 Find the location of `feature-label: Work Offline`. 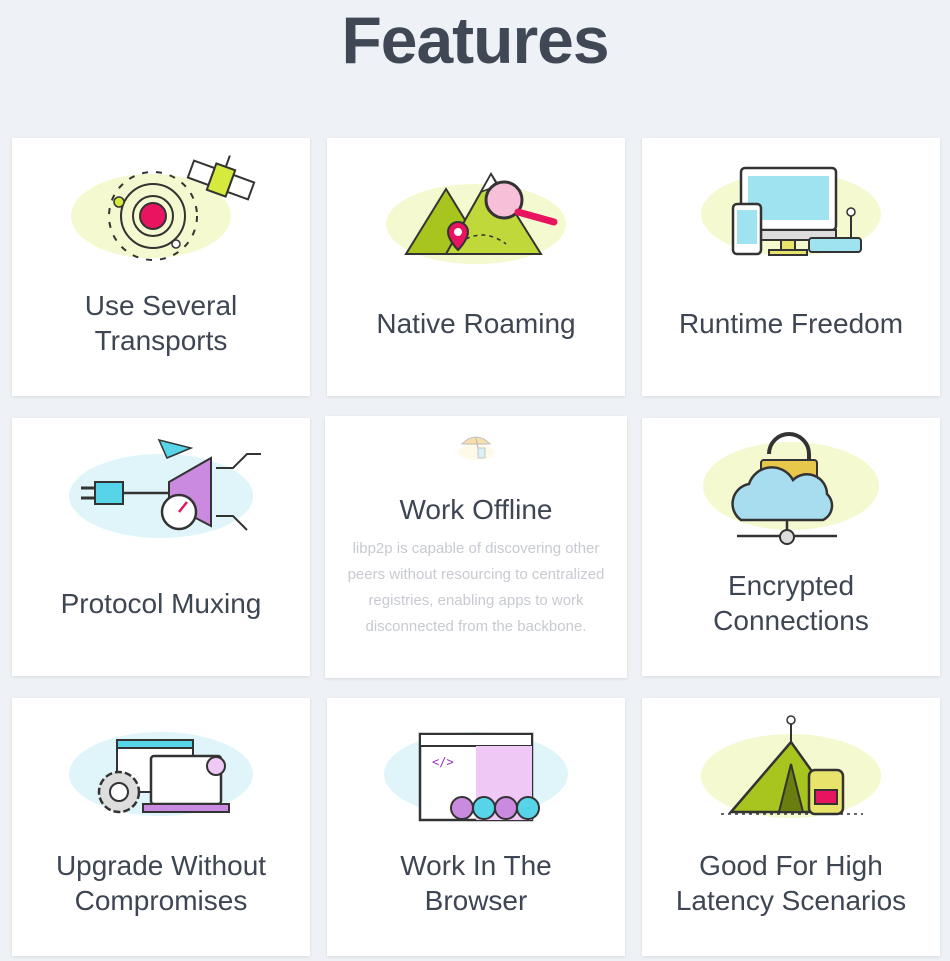

feature-label: Work Offline is located at coordinates (476, 509).